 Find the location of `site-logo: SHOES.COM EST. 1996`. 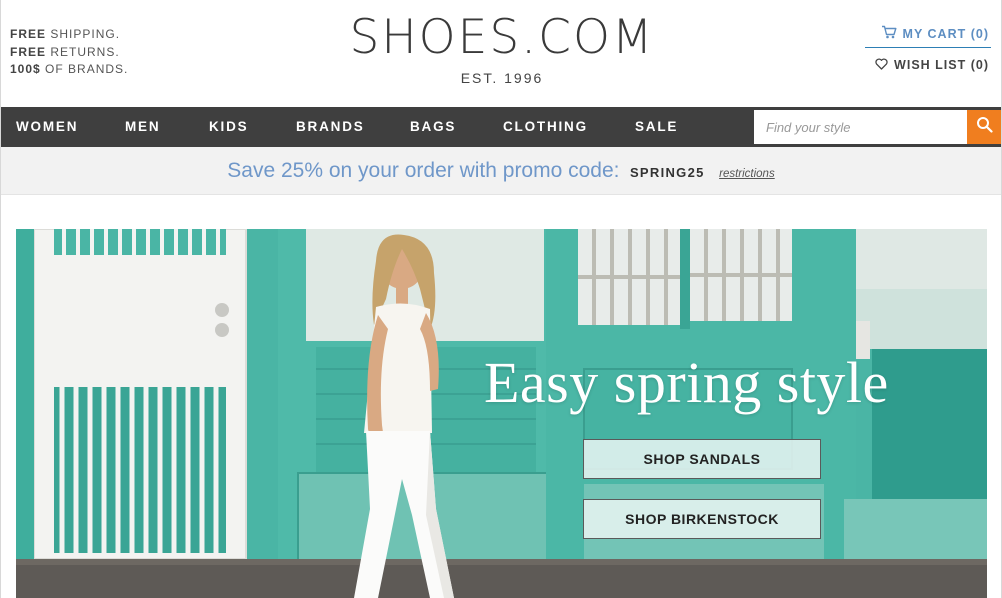

site-logo: SHOES.COM EST. 1996 is located at coordinates (502, 49).